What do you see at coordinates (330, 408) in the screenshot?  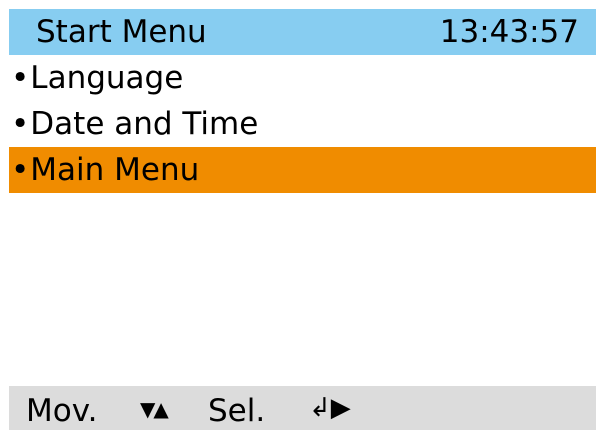 I see `enter-arrow-icon: ↲▶` at bounding box center [330, 408].